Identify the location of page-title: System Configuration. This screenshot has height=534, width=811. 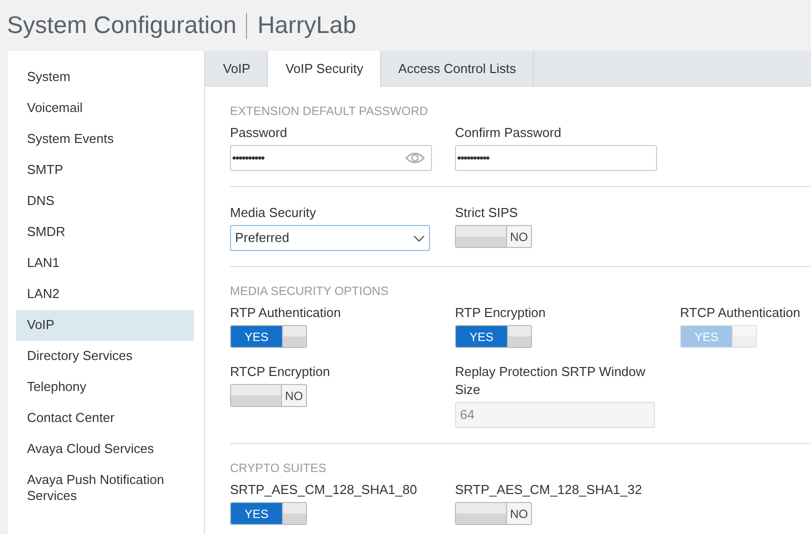
(121, 25).